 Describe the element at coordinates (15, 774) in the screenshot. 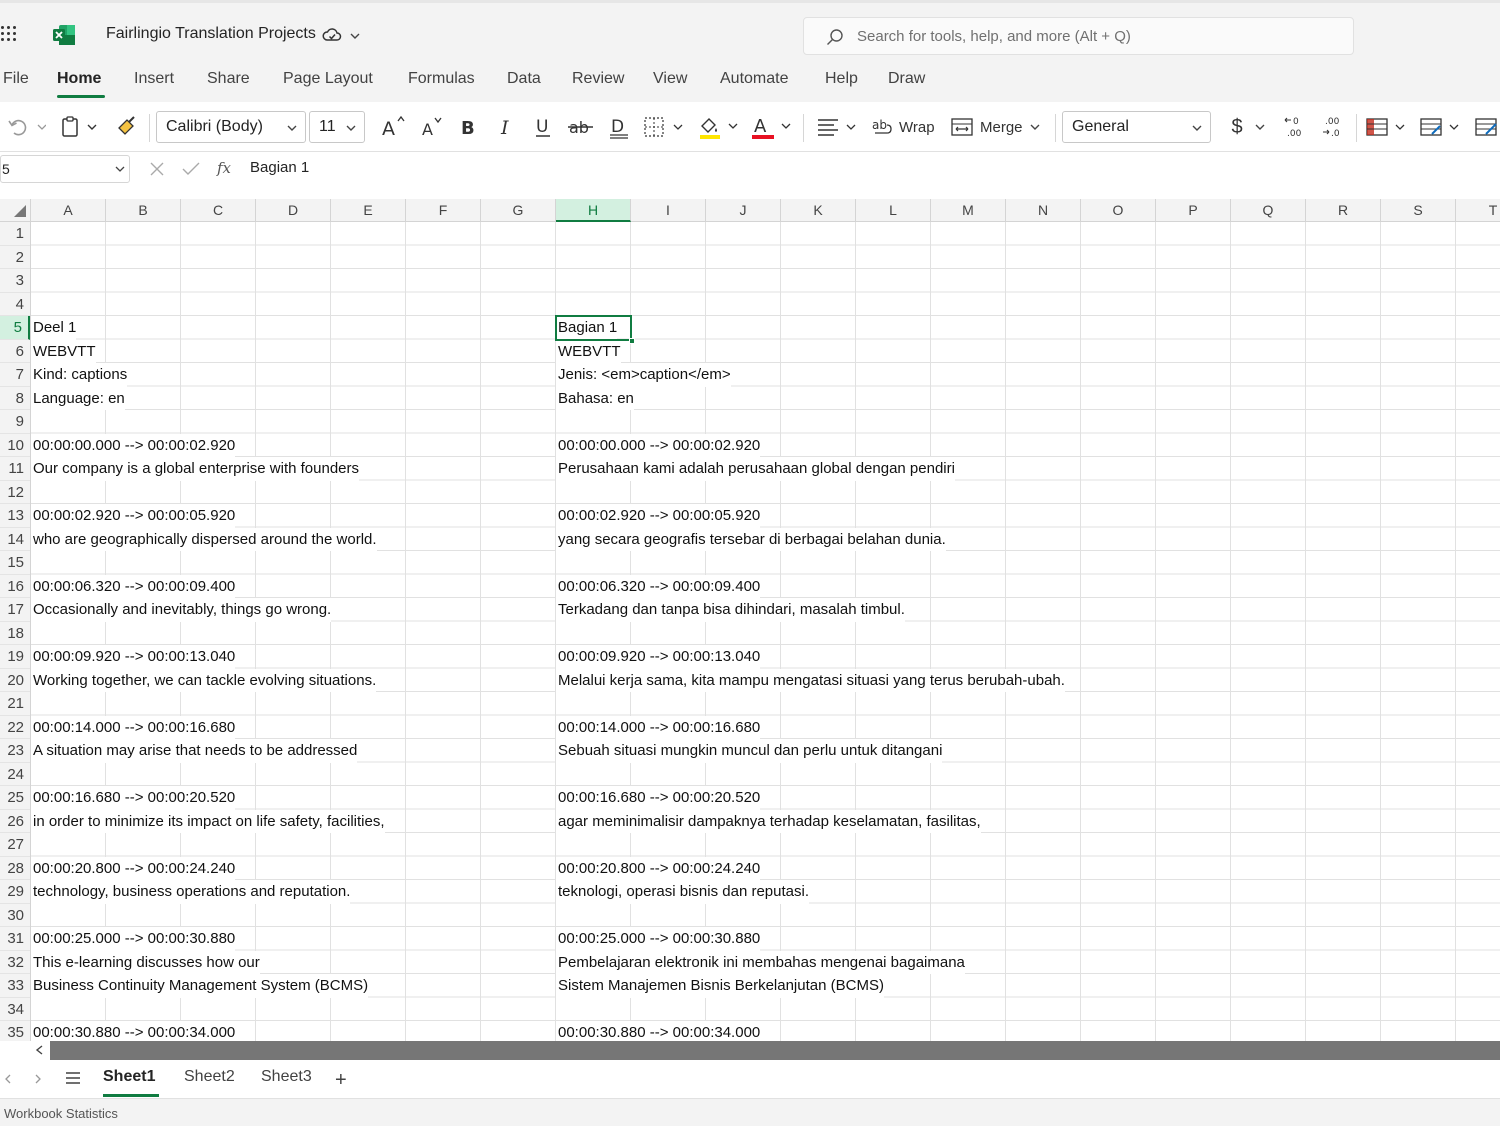

I see `row-header: 24` at that location.